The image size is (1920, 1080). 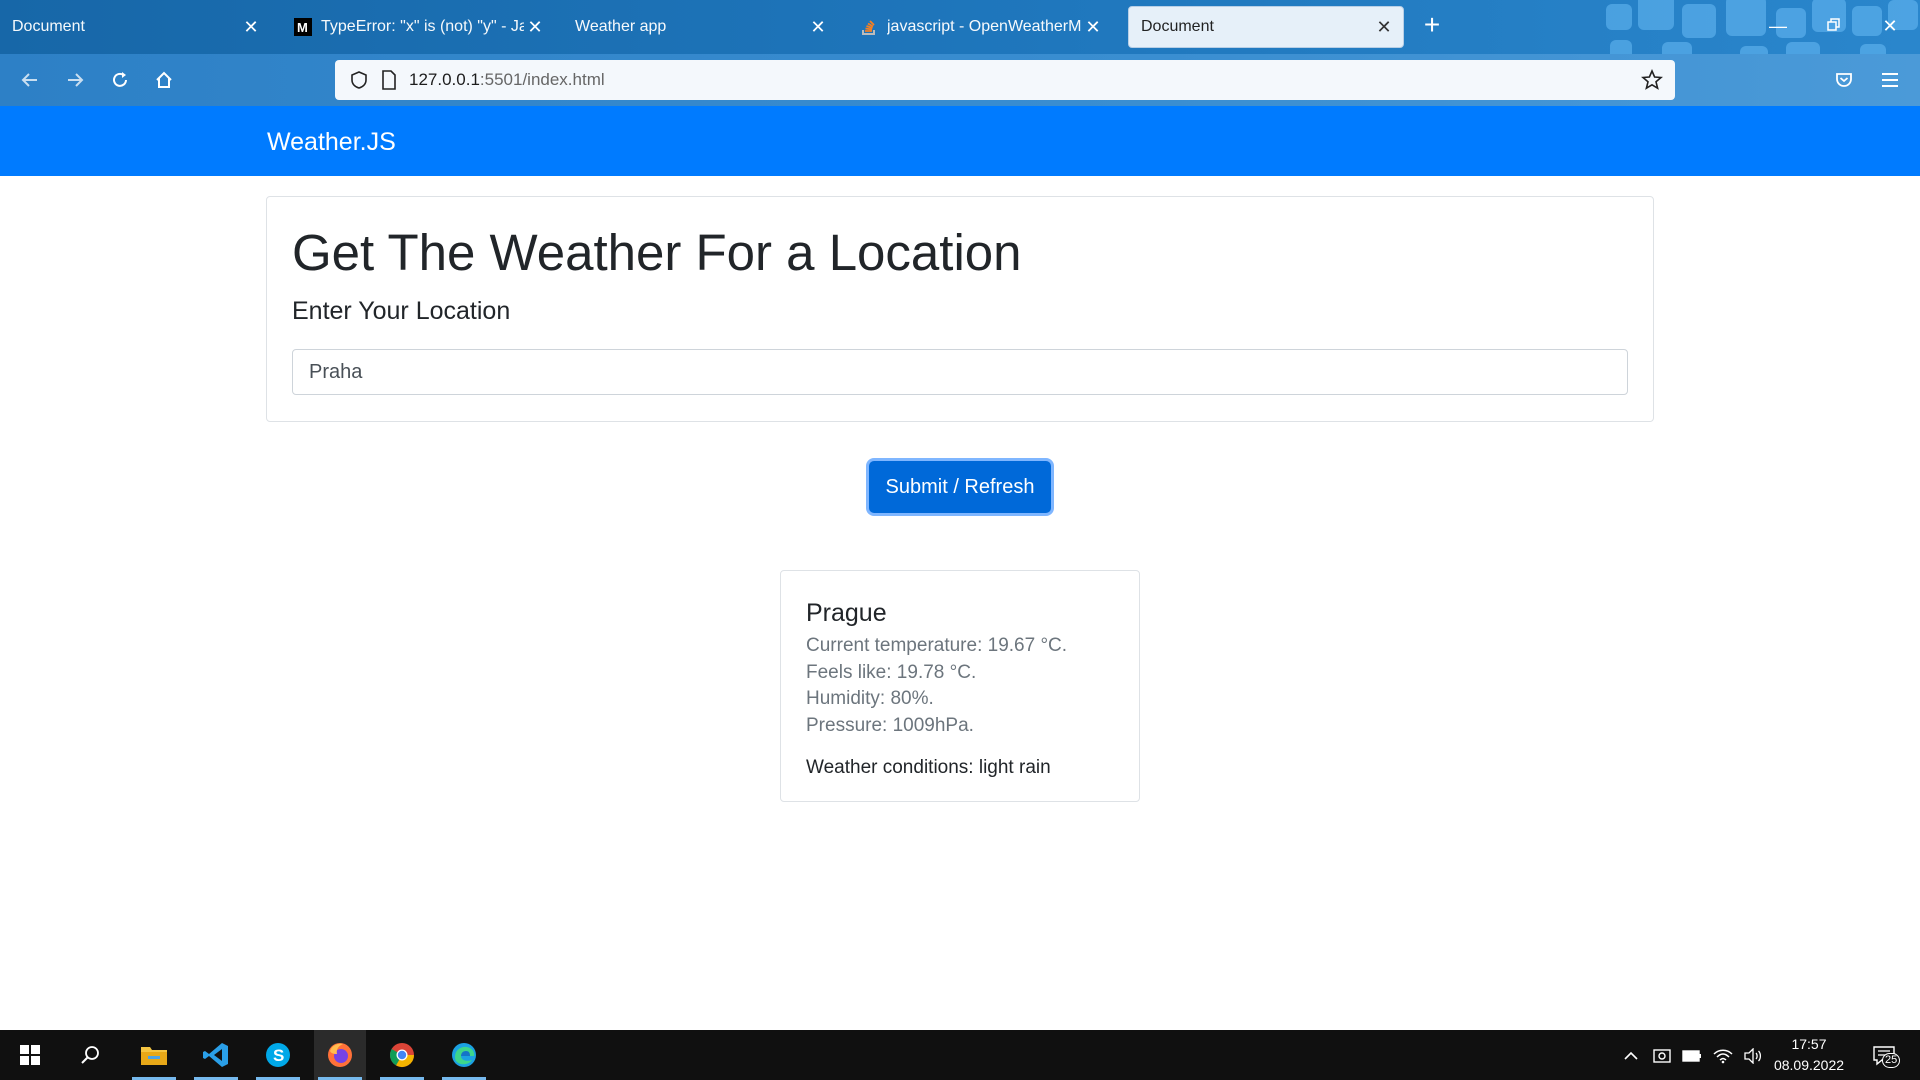 I want to click on reload-icon, so click(x=120, y=80).